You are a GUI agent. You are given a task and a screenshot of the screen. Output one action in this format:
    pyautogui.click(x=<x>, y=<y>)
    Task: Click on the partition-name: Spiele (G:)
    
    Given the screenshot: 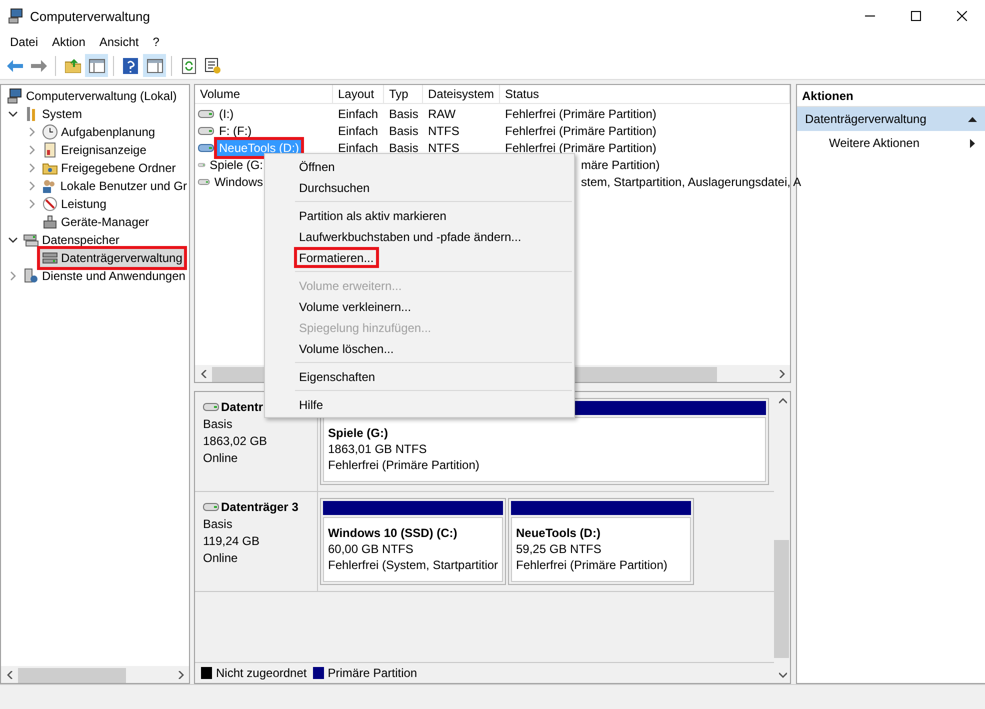 What is the action you would take?
    pyautogui.click(x=359, y=433)
    